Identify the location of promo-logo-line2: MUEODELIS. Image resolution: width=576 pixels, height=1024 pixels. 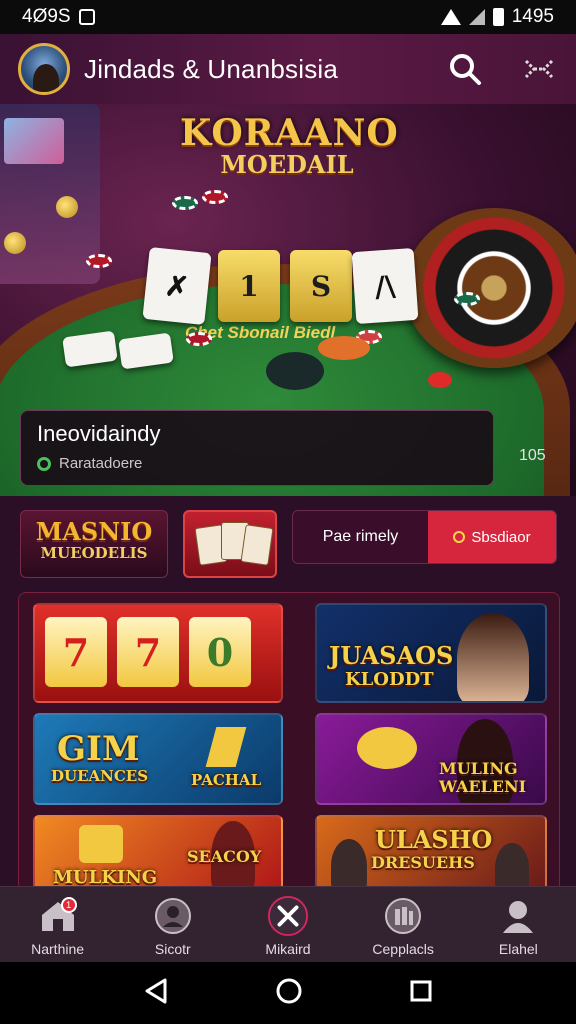
(94, 553).